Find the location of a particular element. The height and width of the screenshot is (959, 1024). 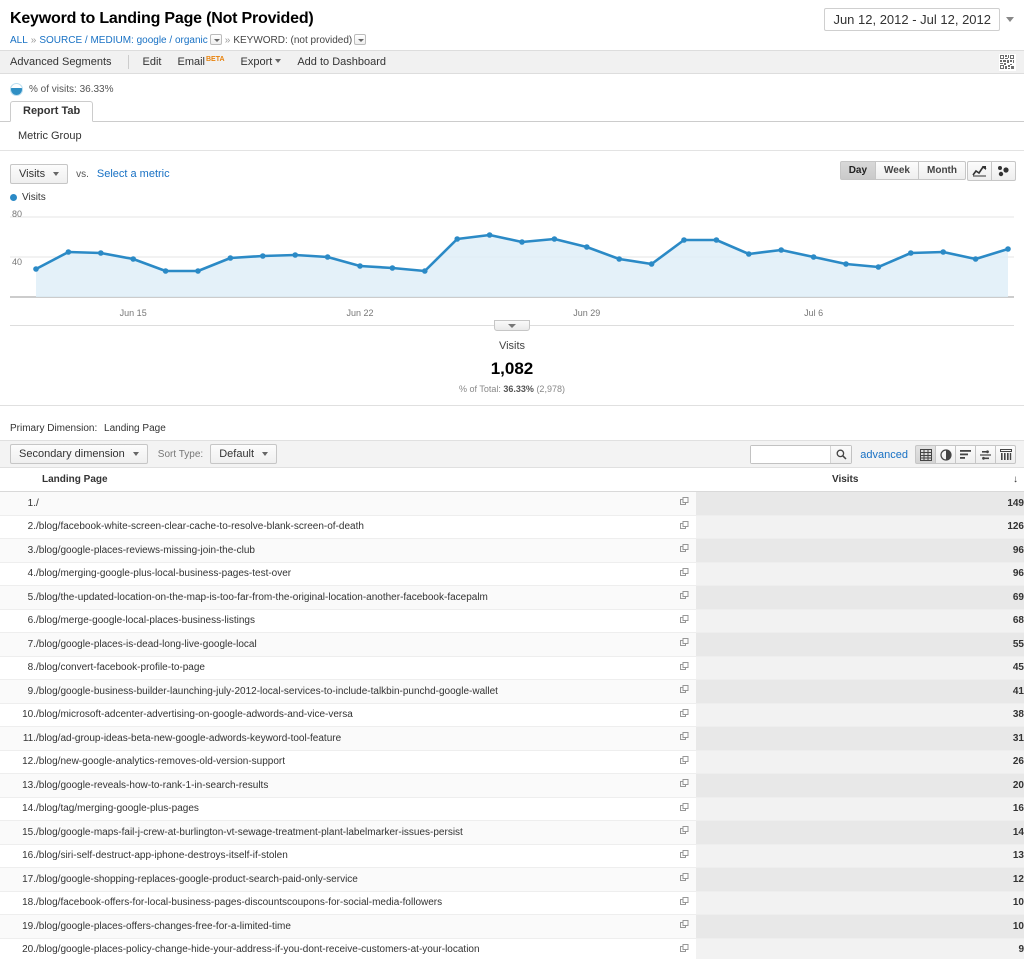

primary-dimension-value: Landing Page is located at coordinates (135, 428).